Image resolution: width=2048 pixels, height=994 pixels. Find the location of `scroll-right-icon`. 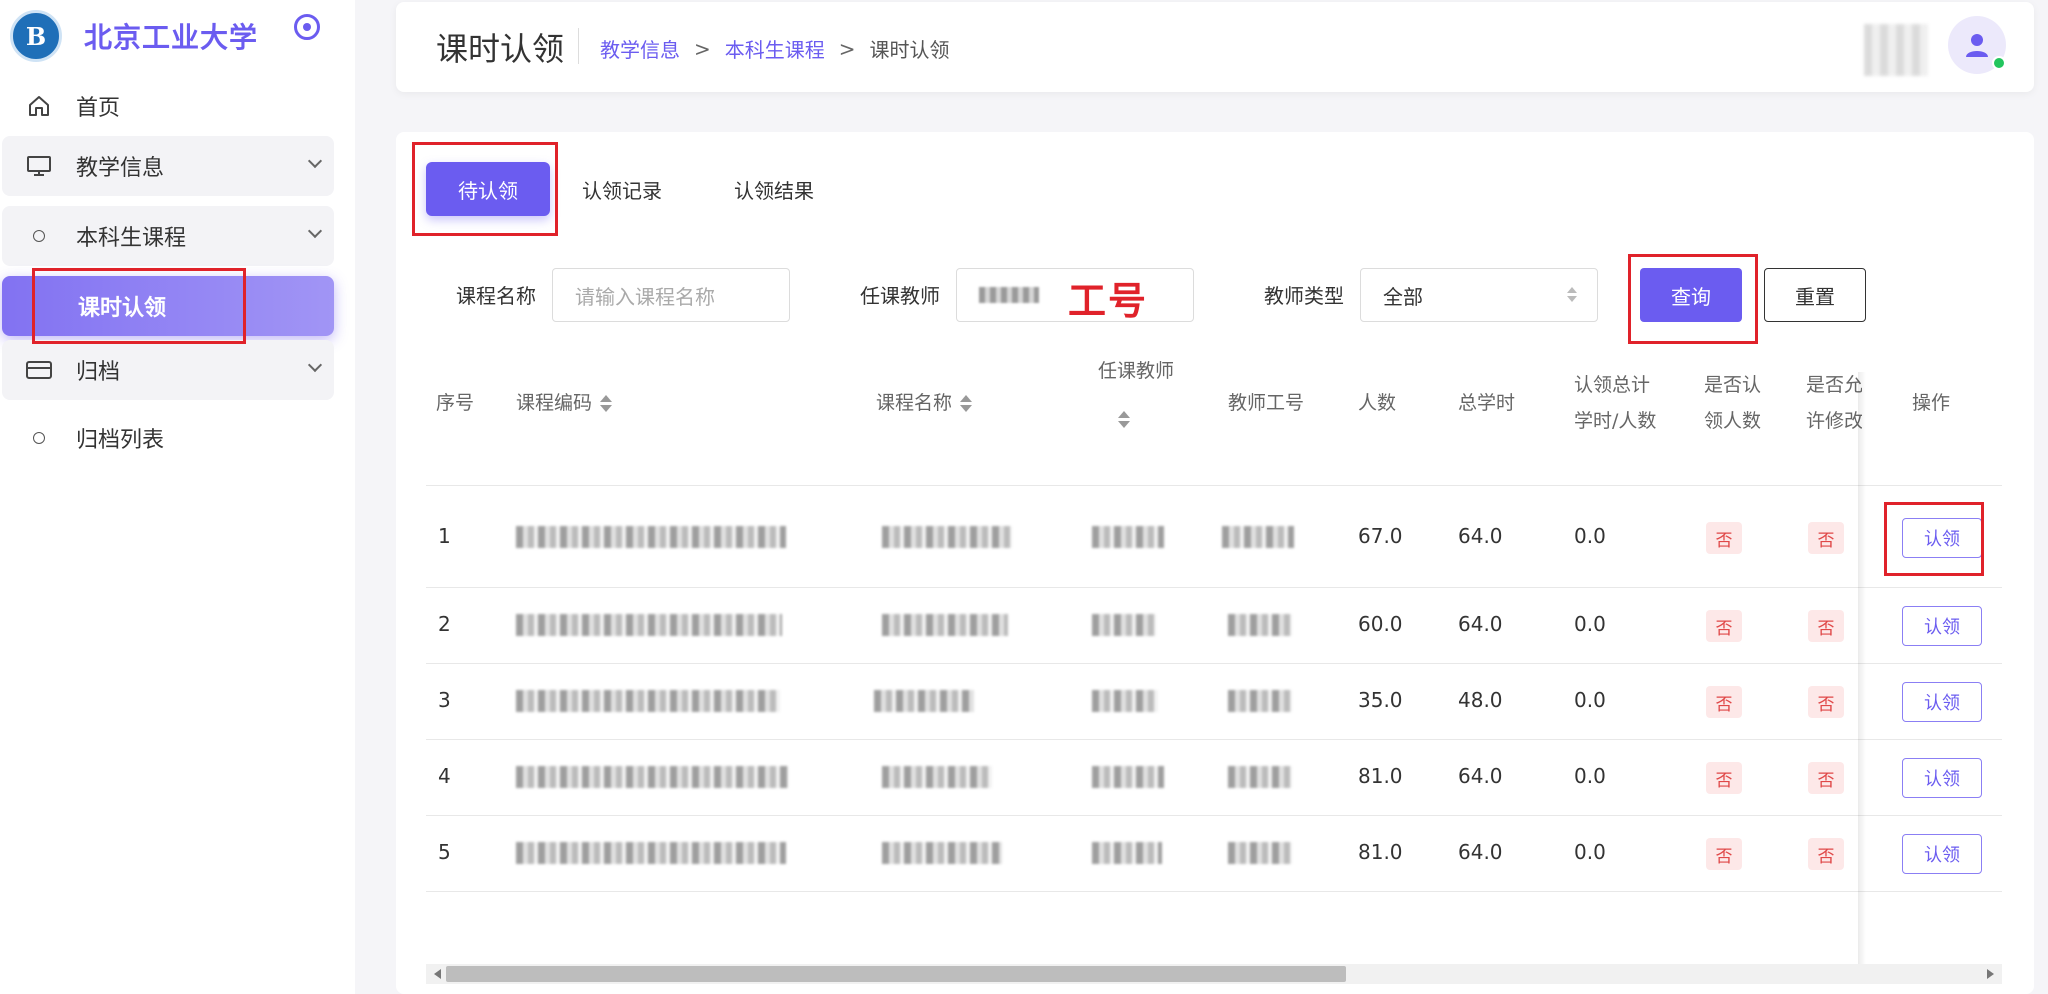

scroll-right-icon is located at coordinates (1990, 974).